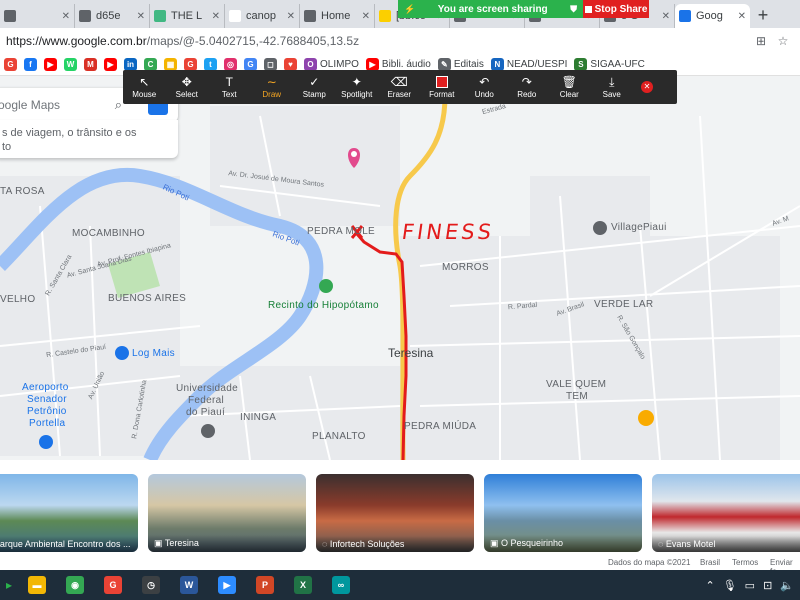 Image resolution: width=800 pixels, height=600 pixels. I want to click on tool-undo-button: ↶ Undo, so click(484, 87).